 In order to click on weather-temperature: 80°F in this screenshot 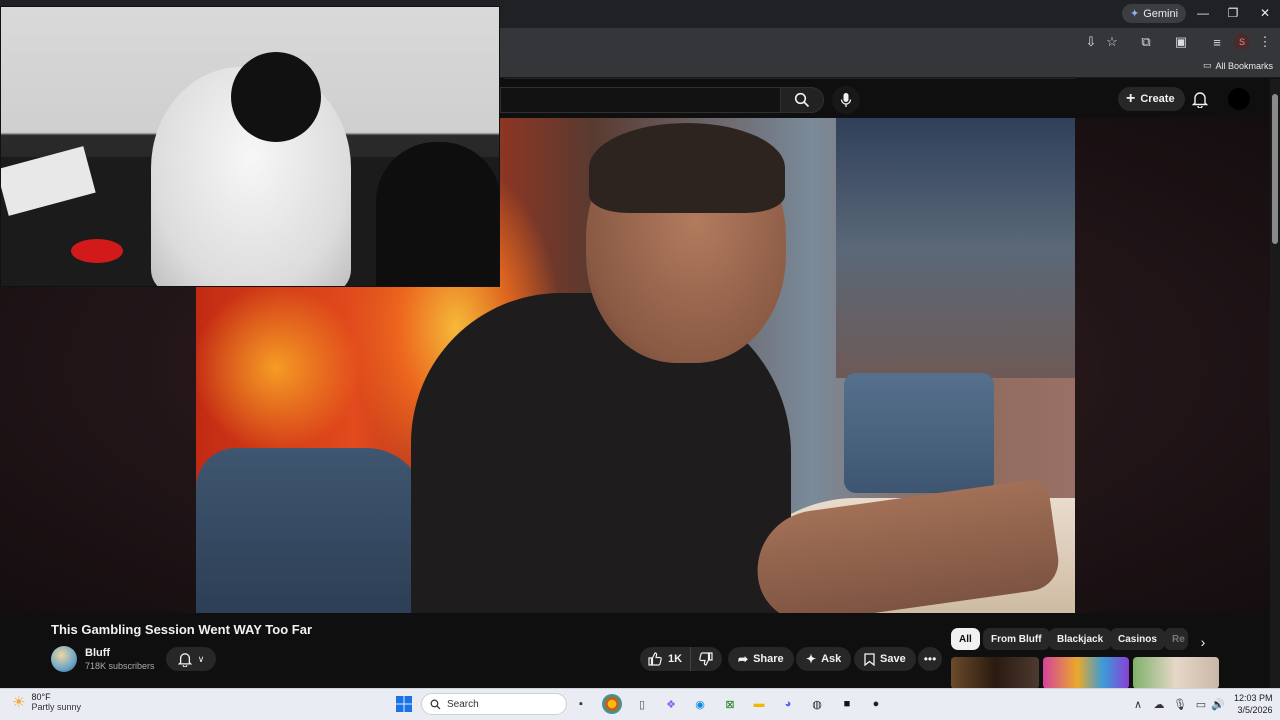, I will do `click(41, 697)`.